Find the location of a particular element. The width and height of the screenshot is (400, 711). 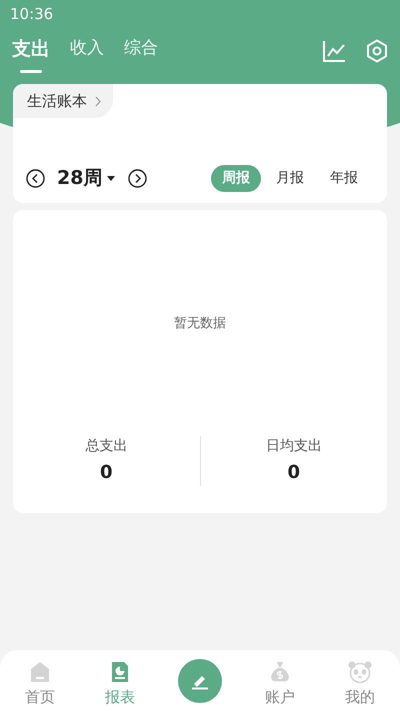

empty-message: 暂无数据 is located at coordinates (200, 323).